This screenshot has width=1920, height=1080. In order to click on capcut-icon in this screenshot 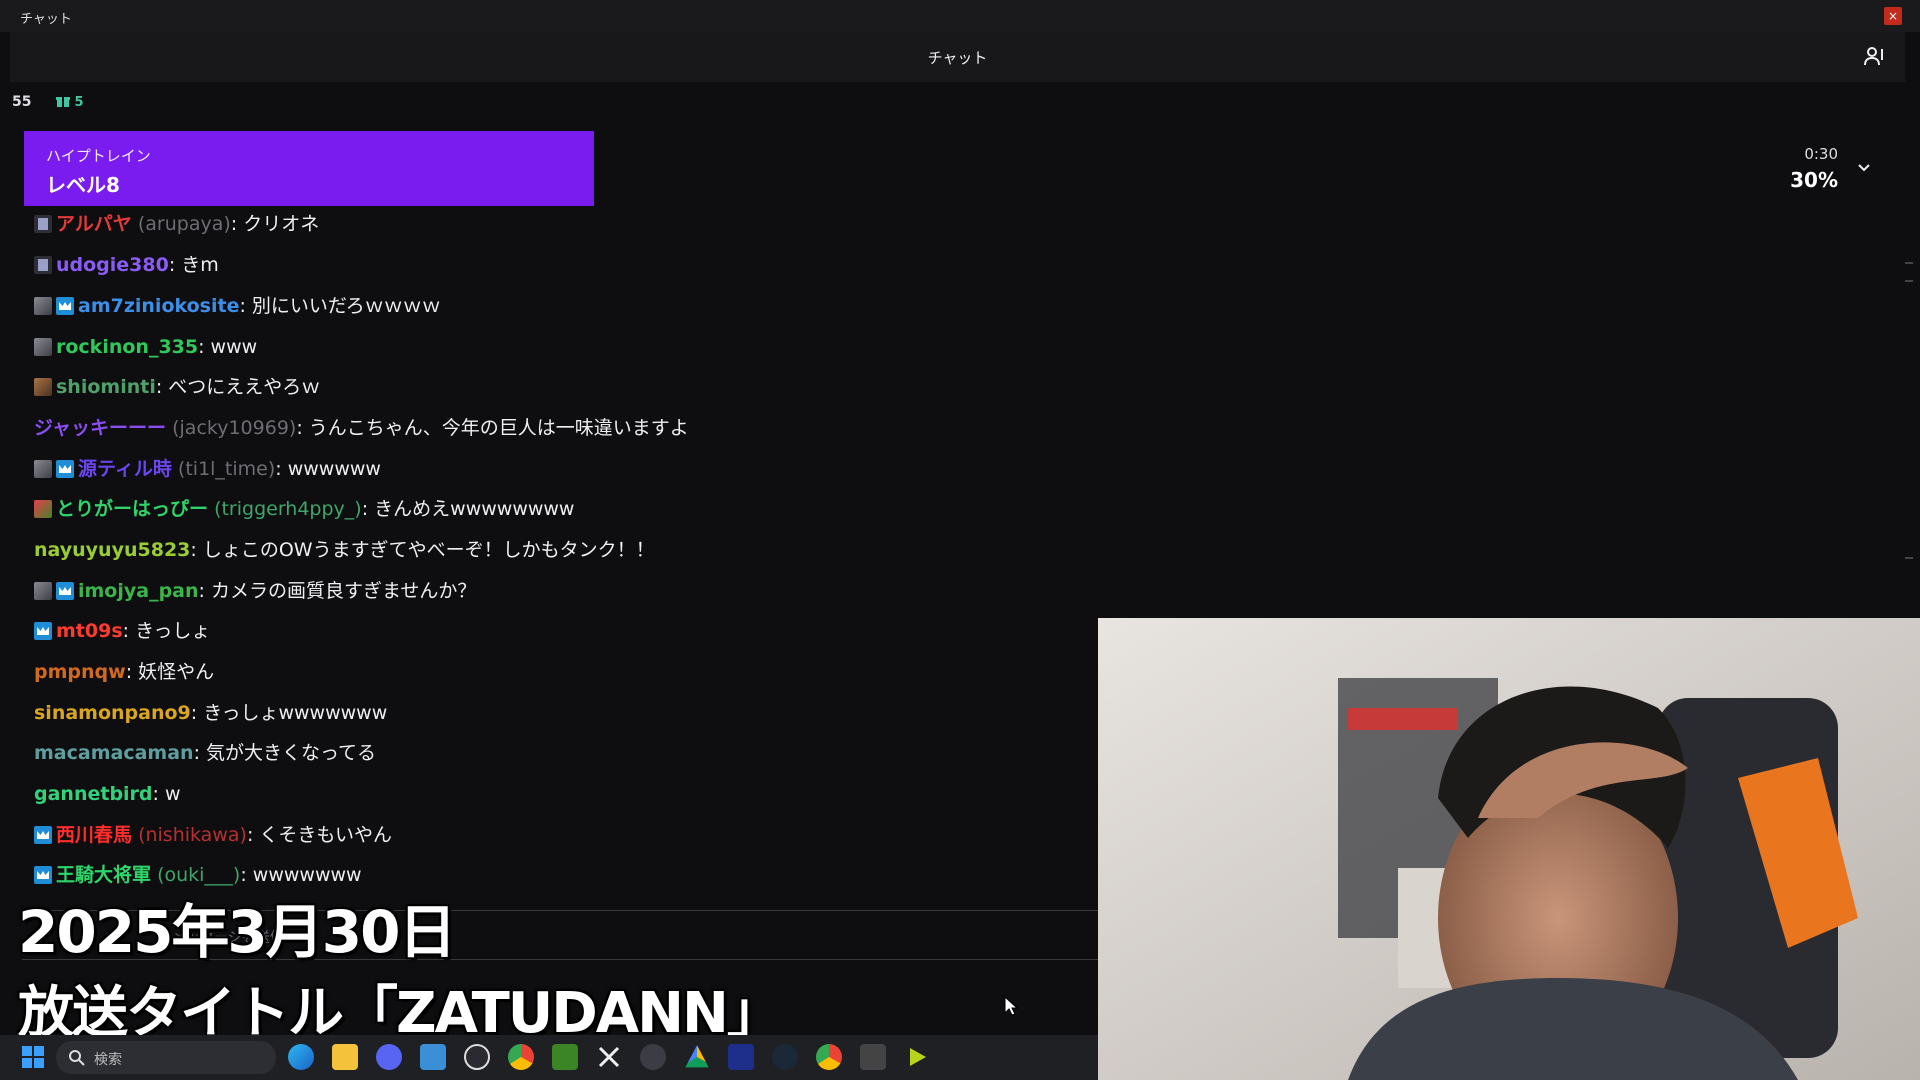, I will do `click(609, 1057)`.